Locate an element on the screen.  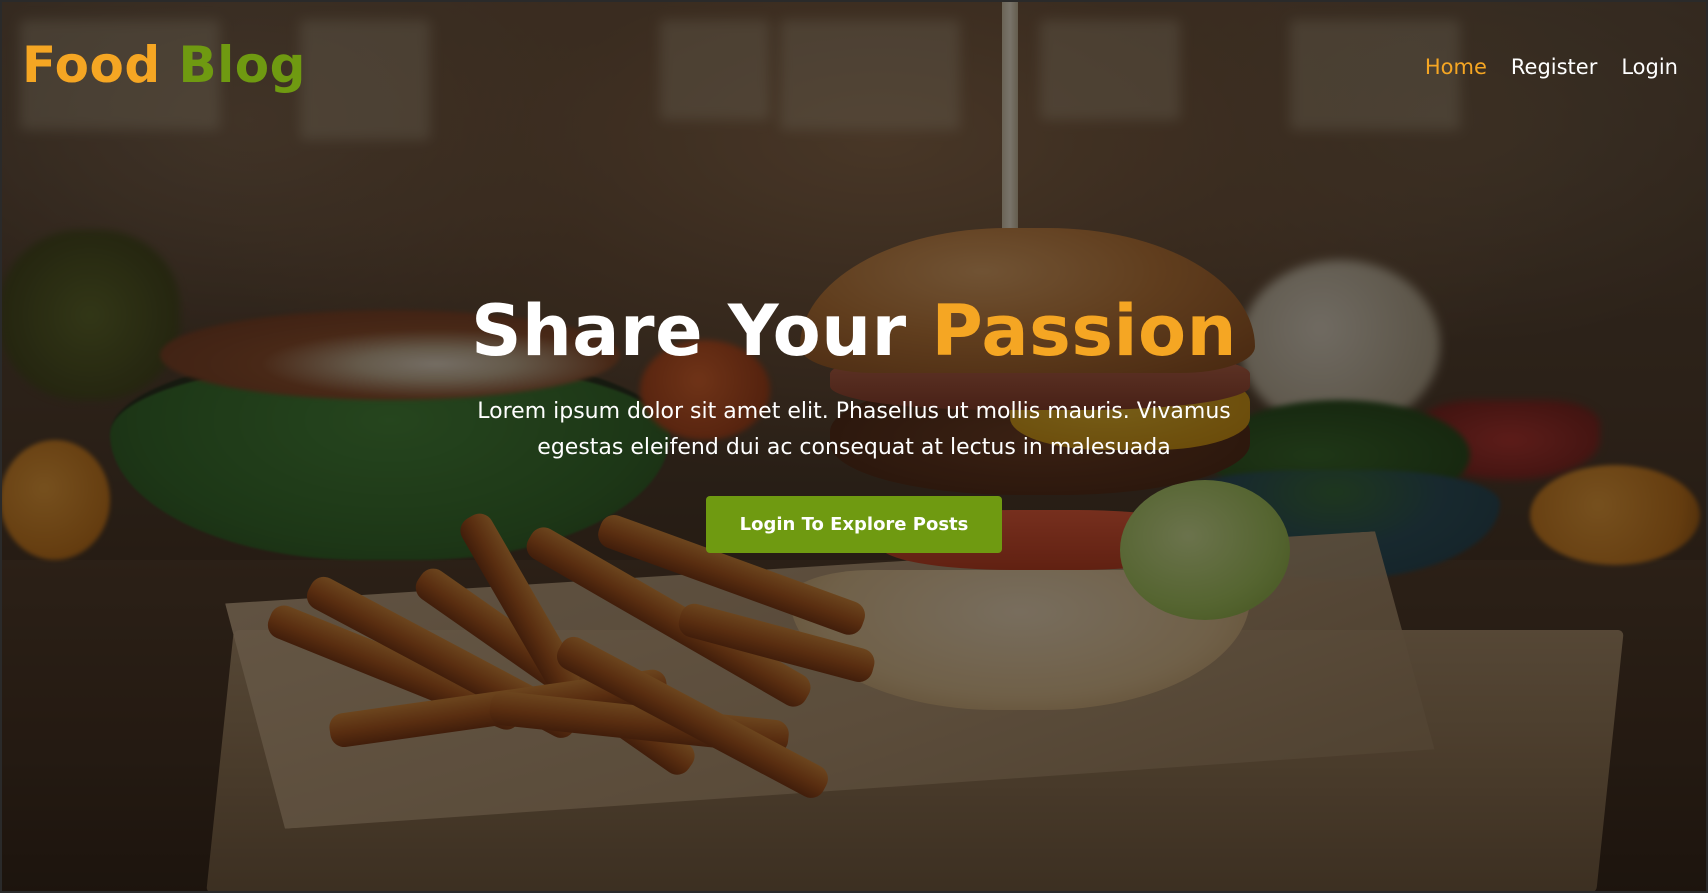
top-navigation: Home Register Login is located at coordinates (1551, 67).